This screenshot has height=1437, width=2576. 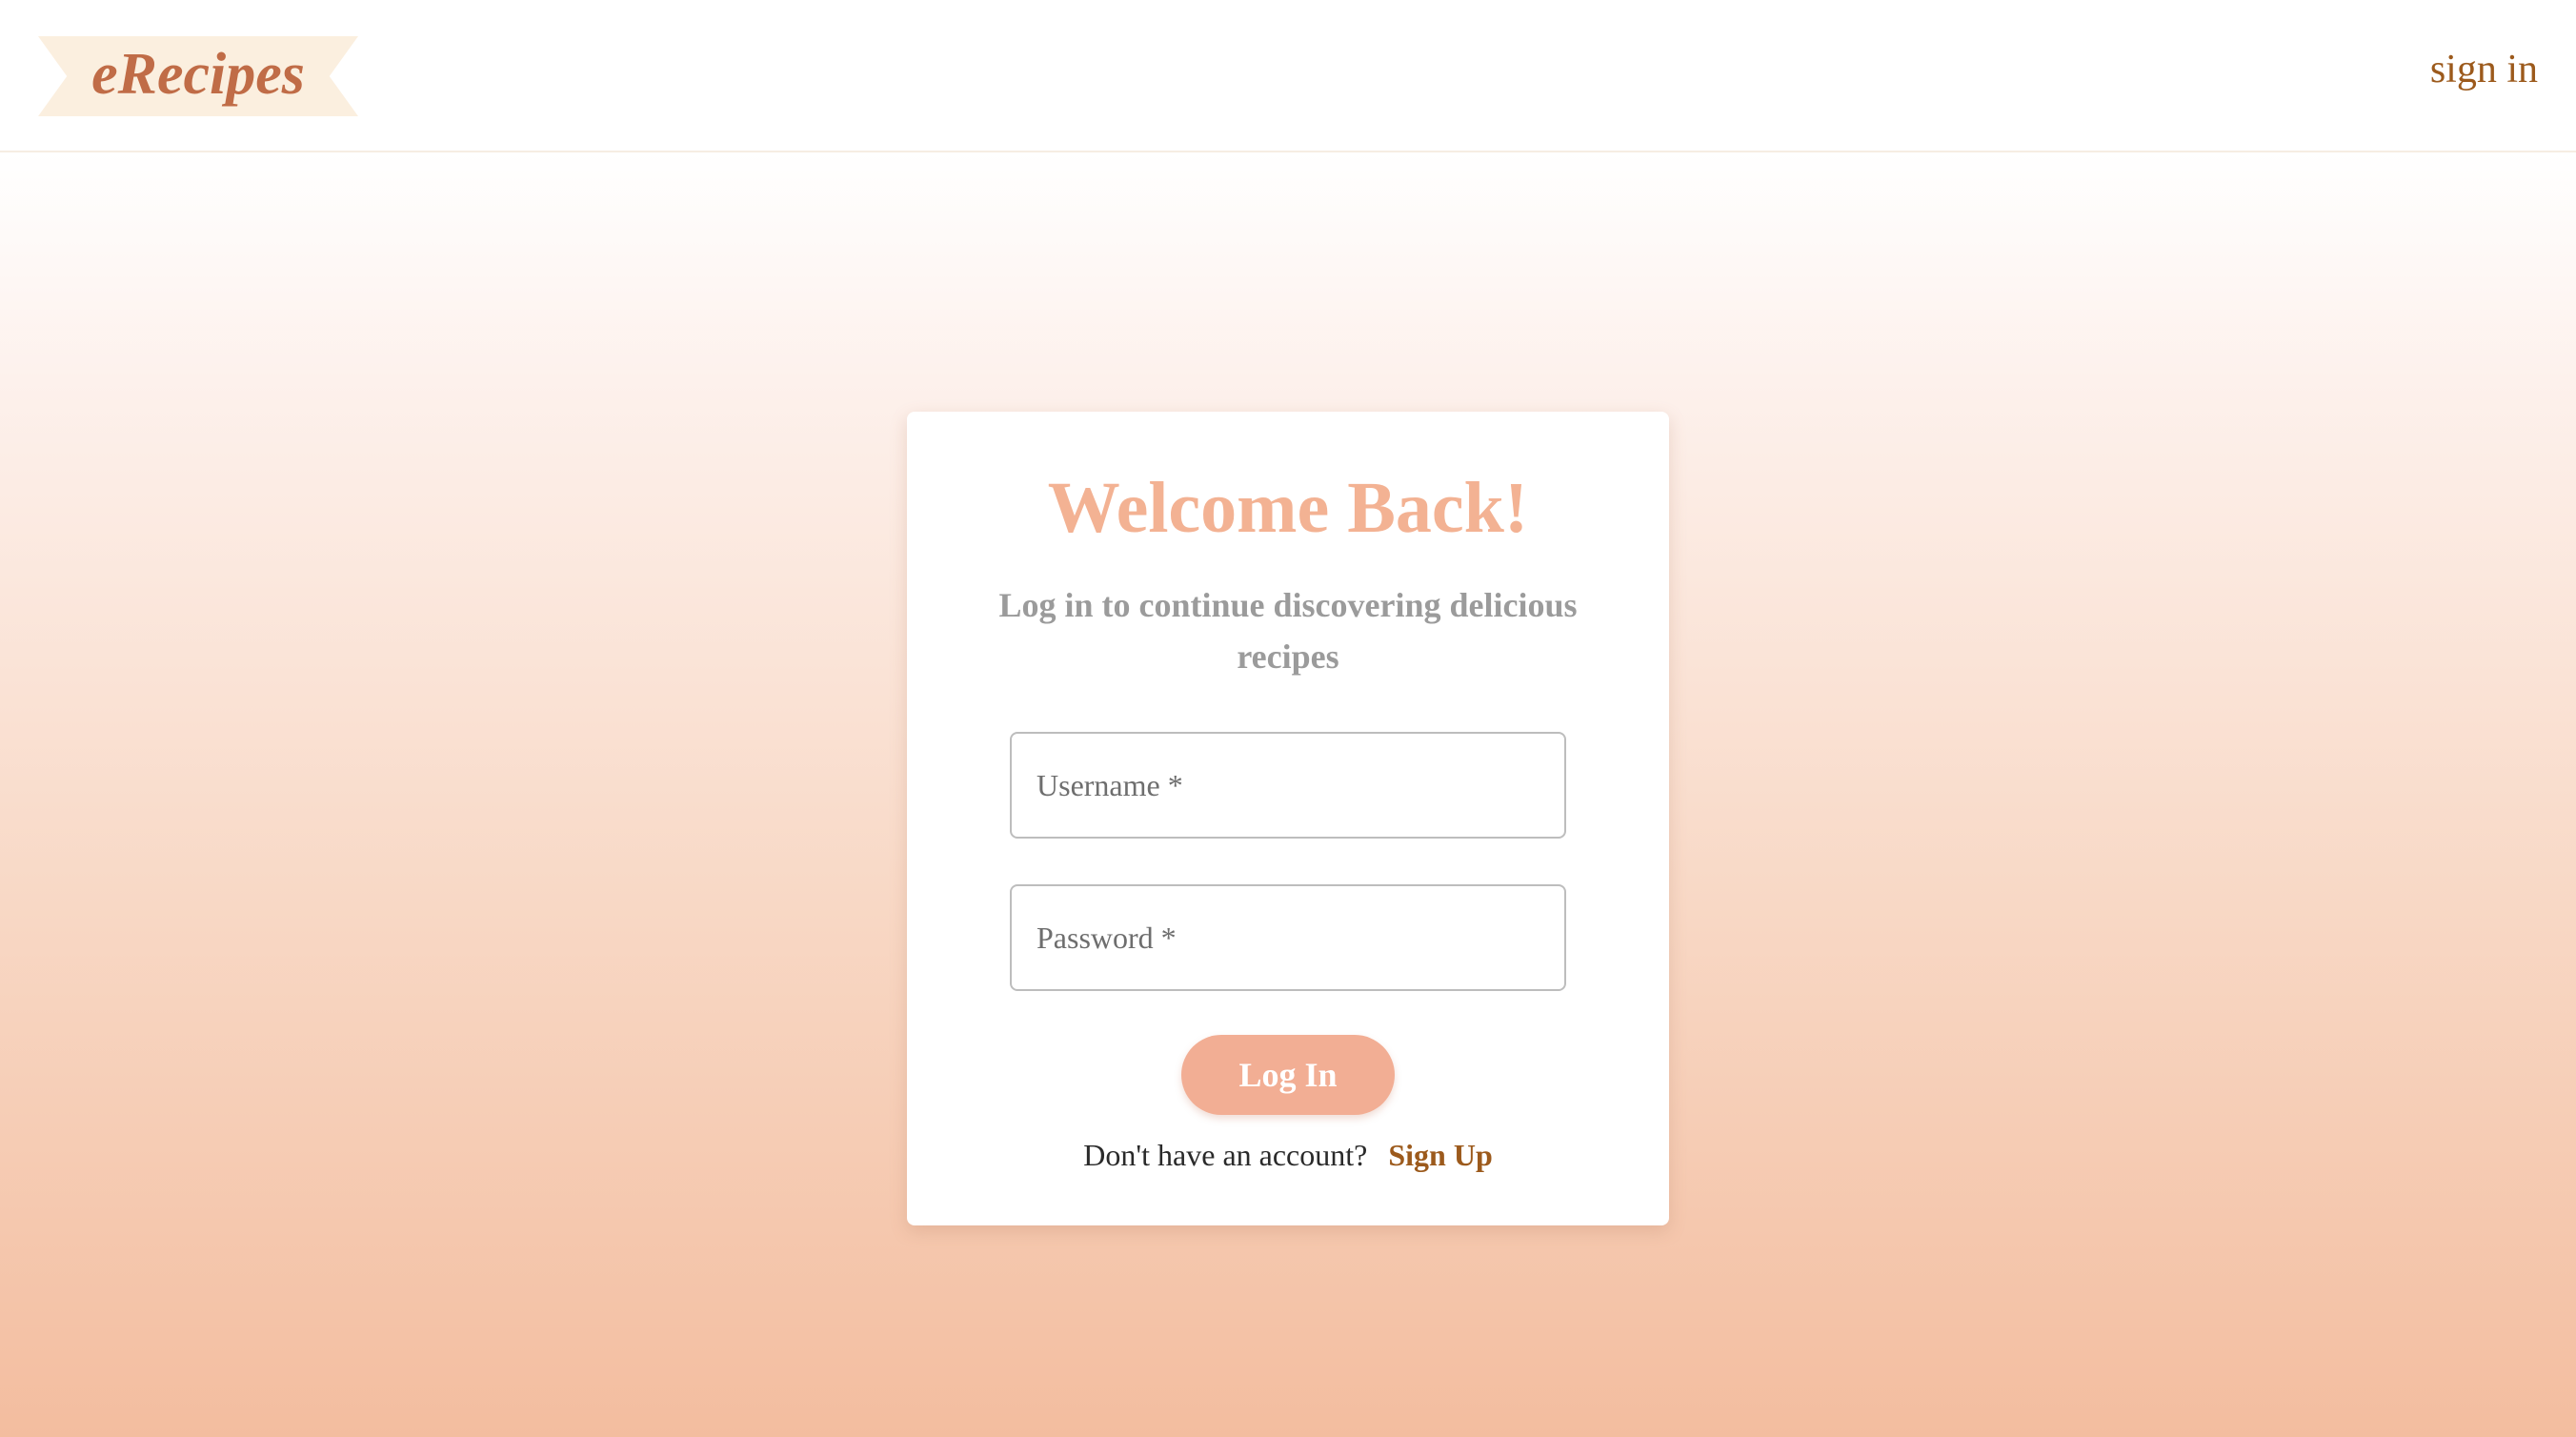 I want to click on password-field, so click(x=1288, y=937).